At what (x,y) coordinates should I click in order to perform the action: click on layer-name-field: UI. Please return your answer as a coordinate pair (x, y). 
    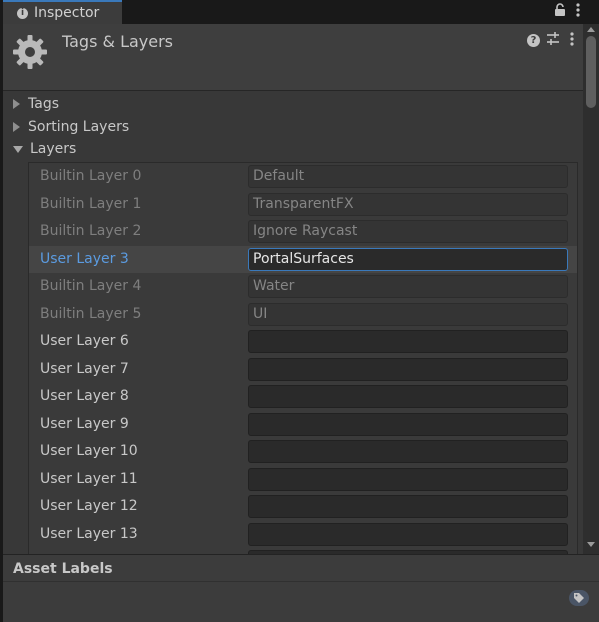
    Looking at the image, I should click on (408, 314).